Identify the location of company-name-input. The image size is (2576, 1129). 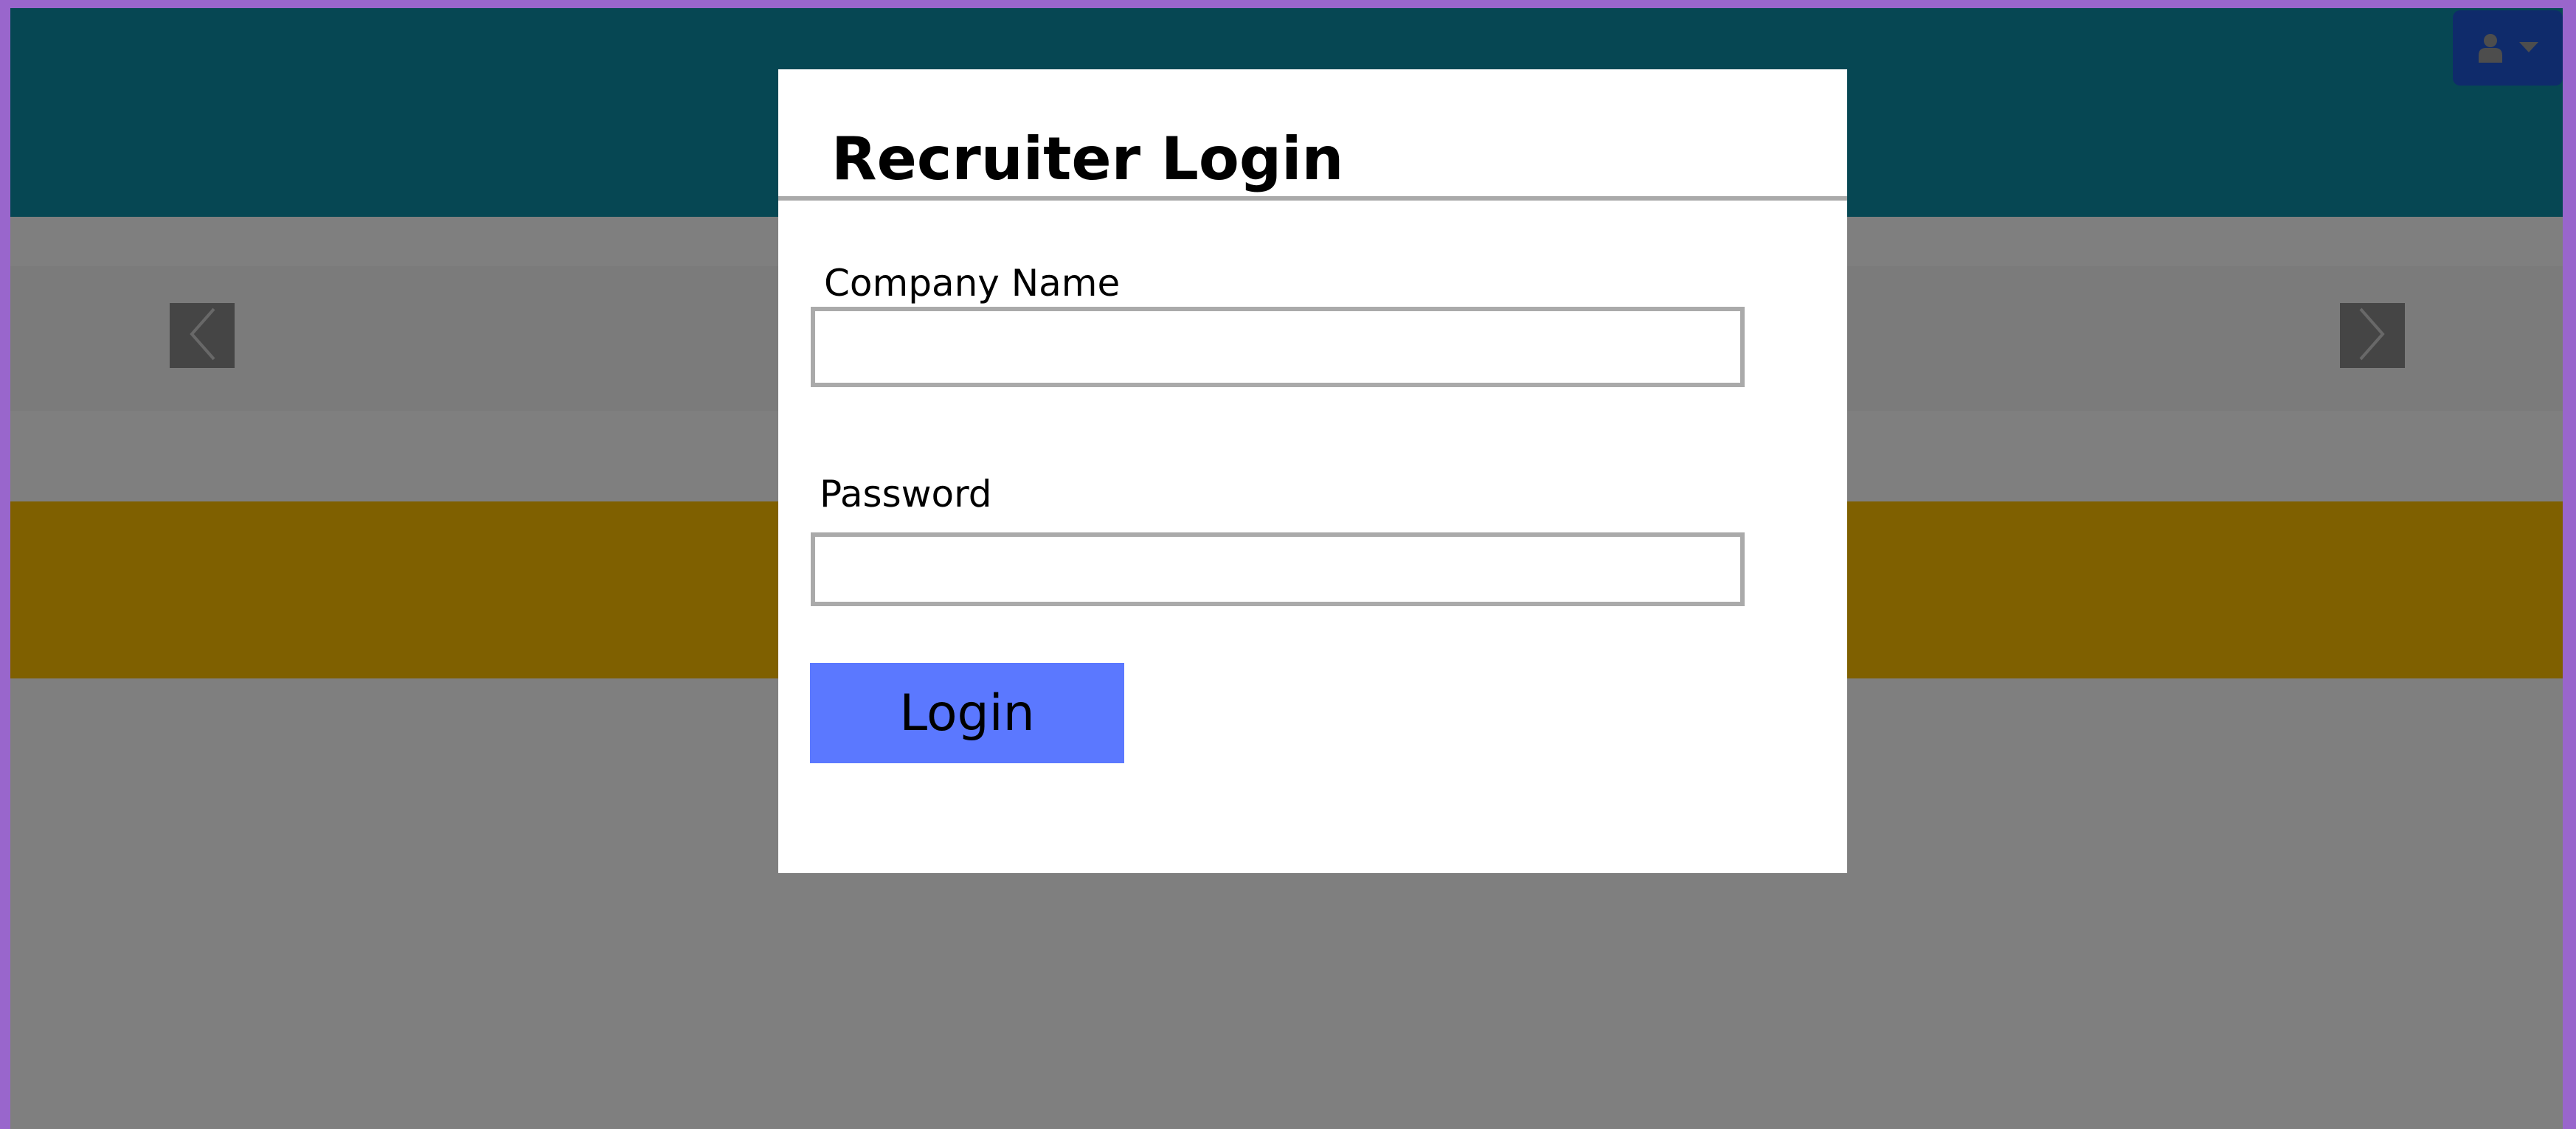
(1278, 347).